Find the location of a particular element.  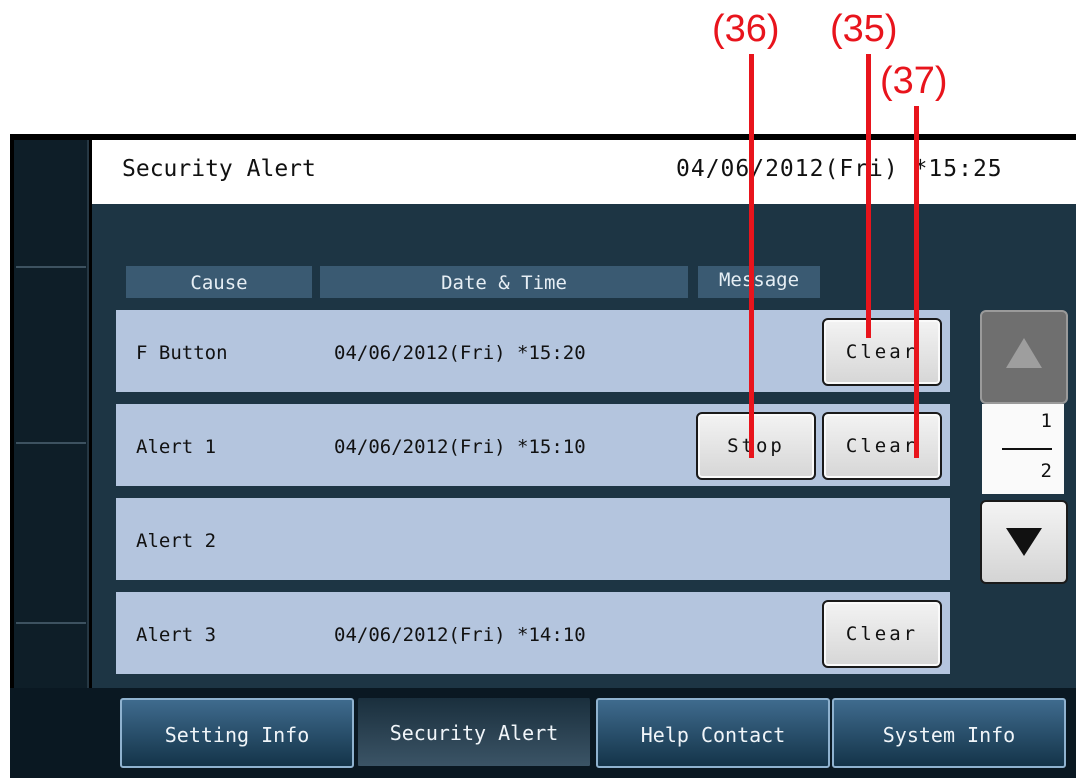

column-header-cause: Cause is located at coordinates (219, 282).